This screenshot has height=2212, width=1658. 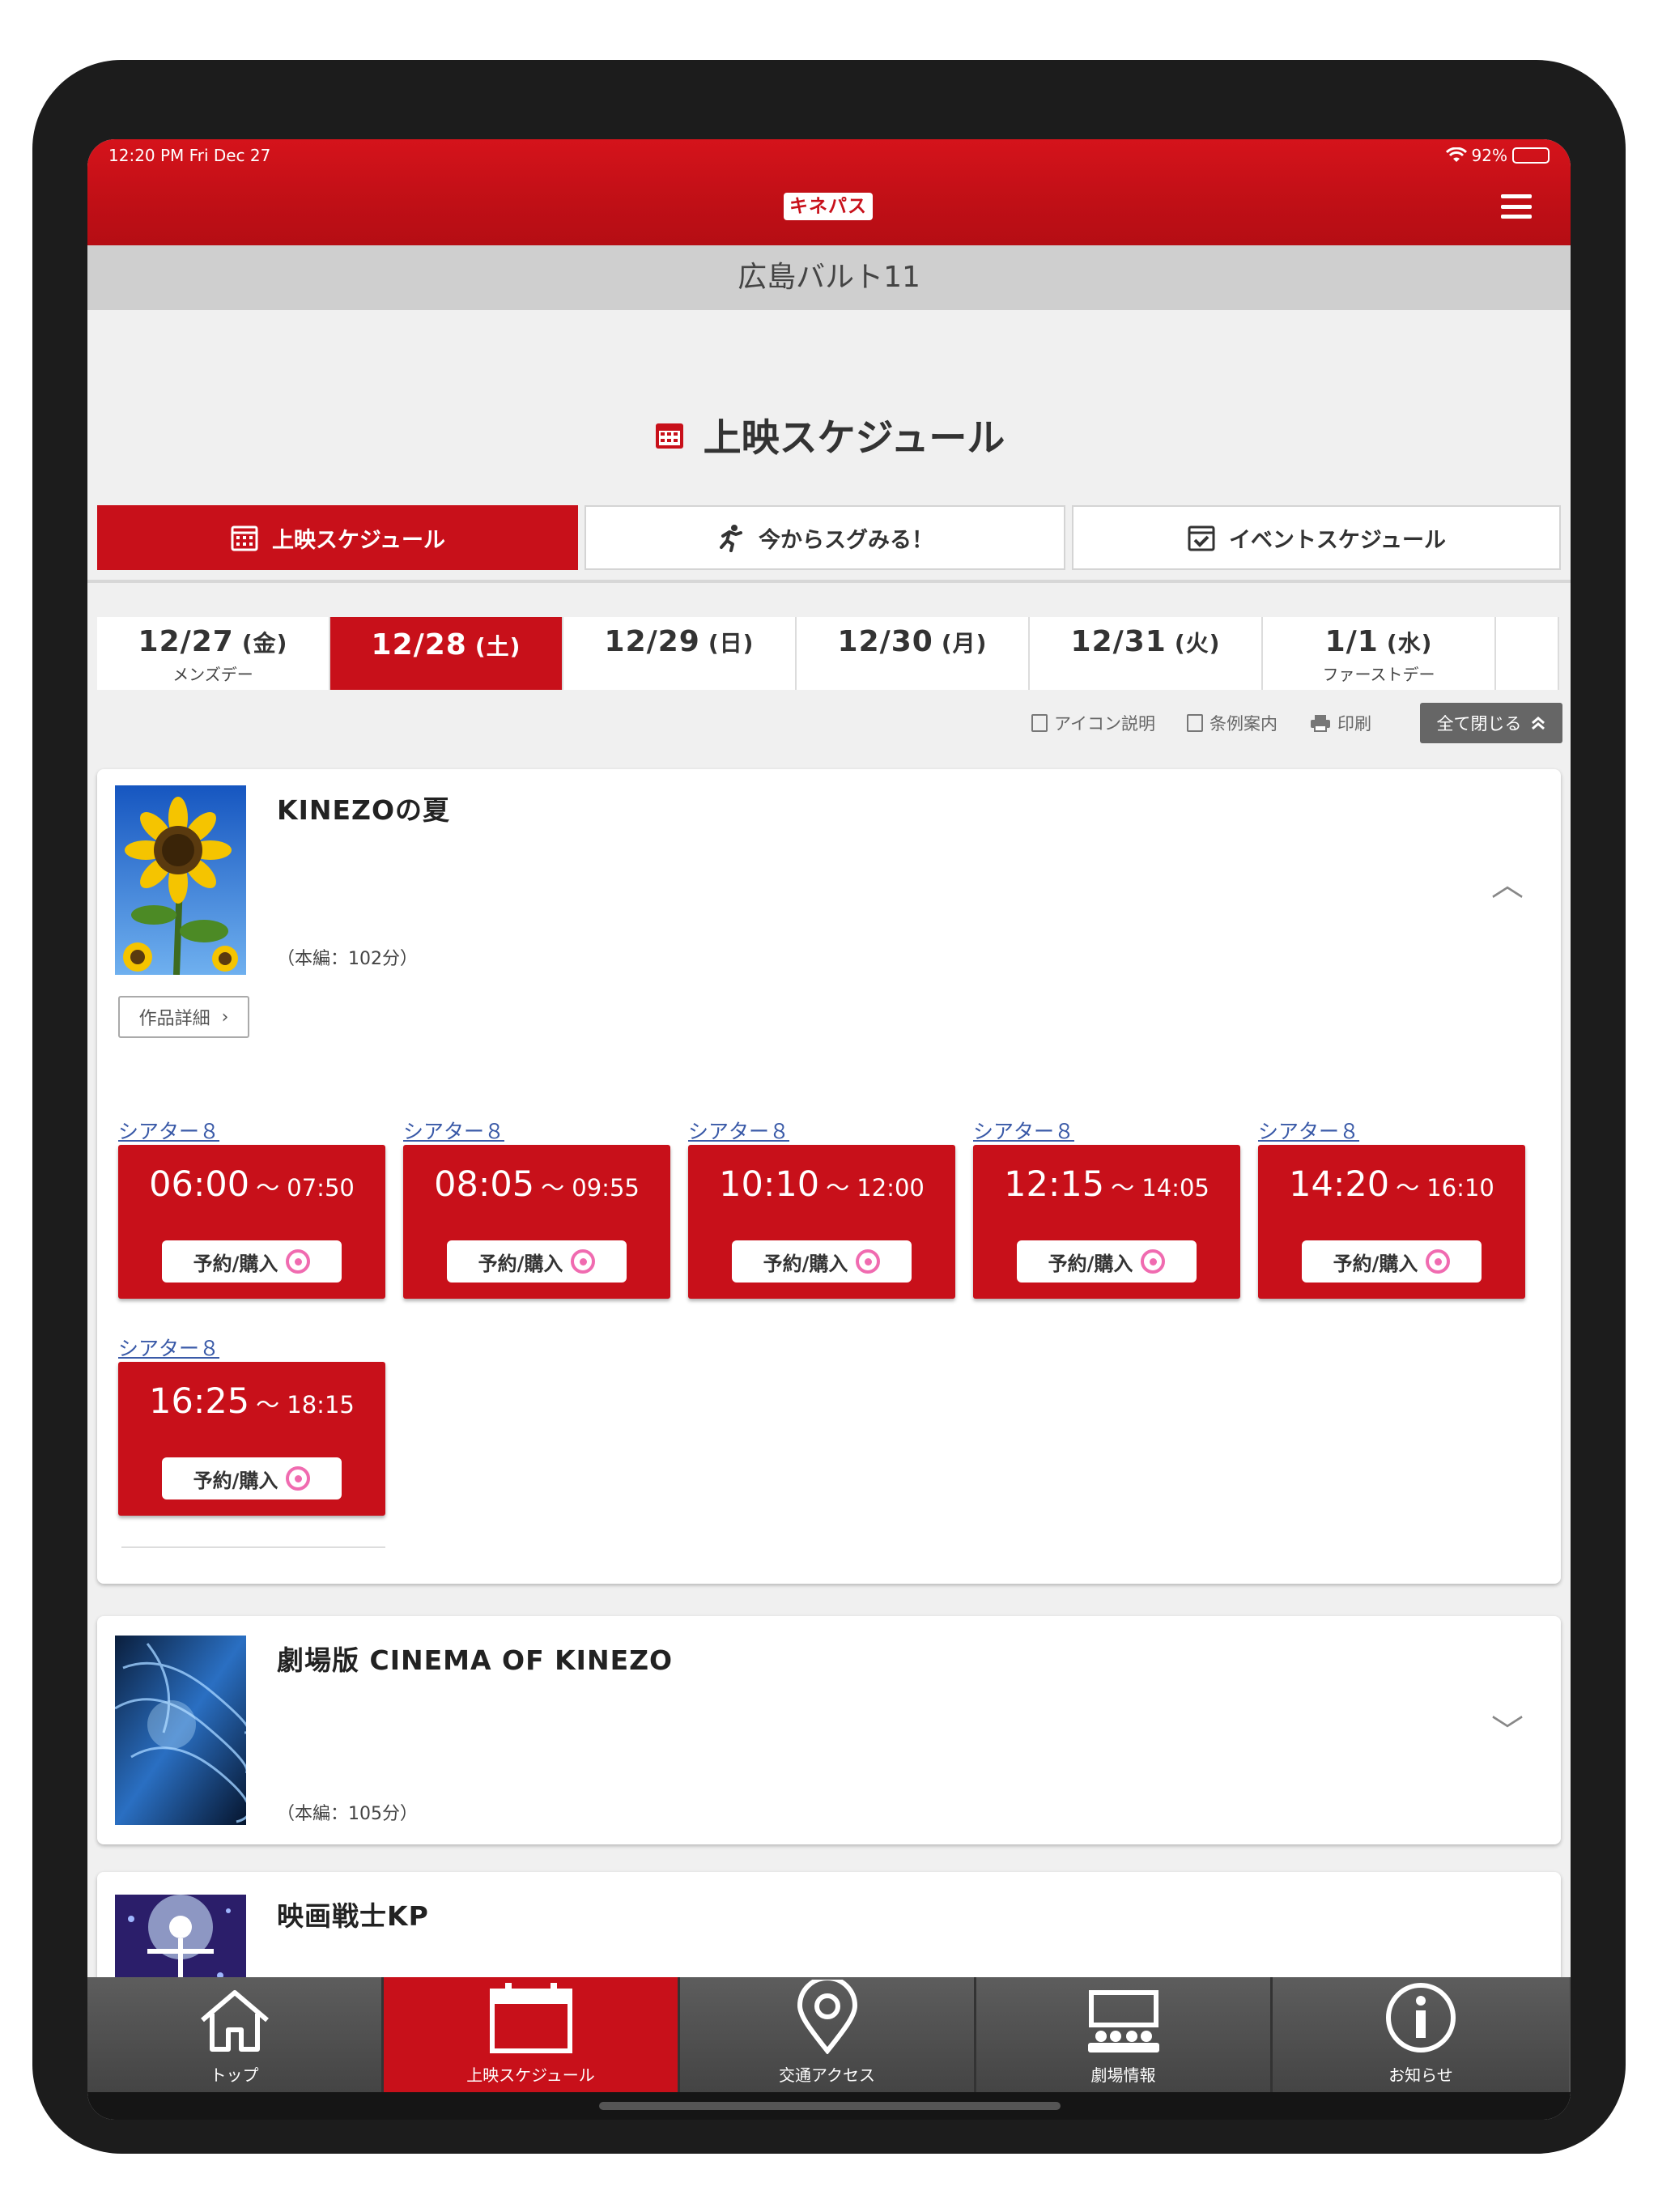 I want to click on printer-icon, so click(x=1320, y=724).